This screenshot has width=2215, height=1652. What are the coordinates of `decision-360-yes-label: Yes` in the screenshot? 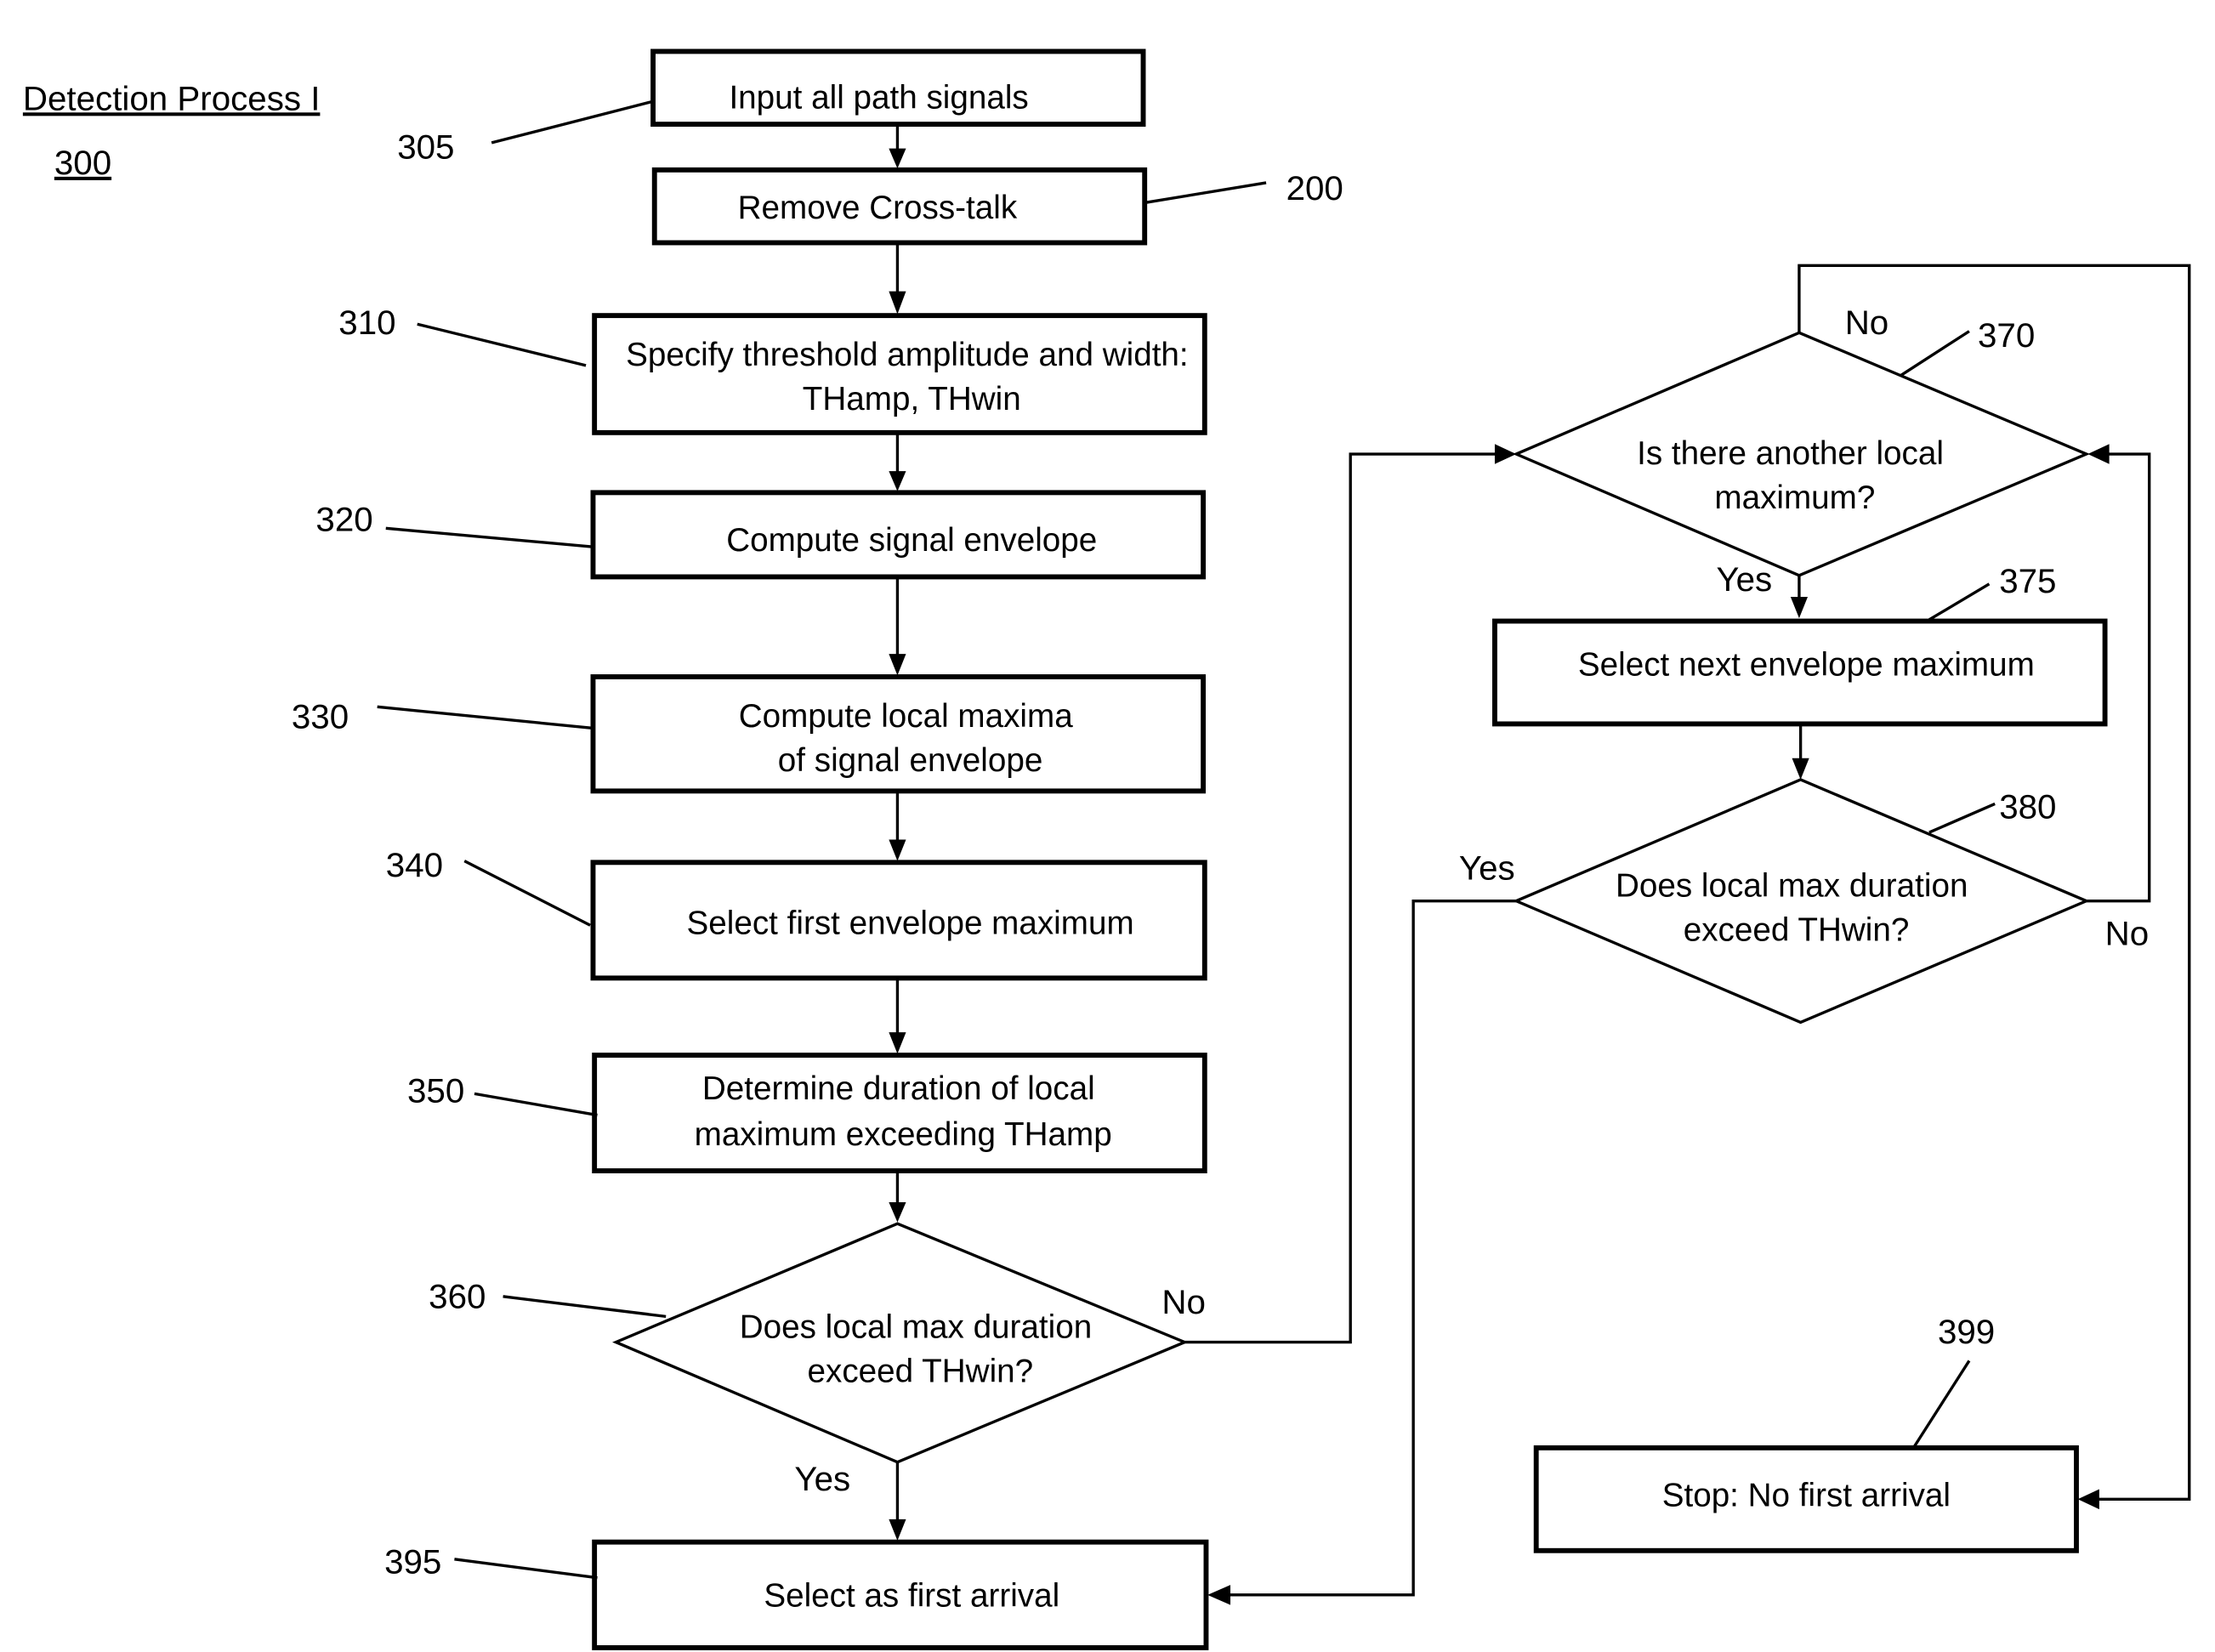 It's located at (822, 1479).